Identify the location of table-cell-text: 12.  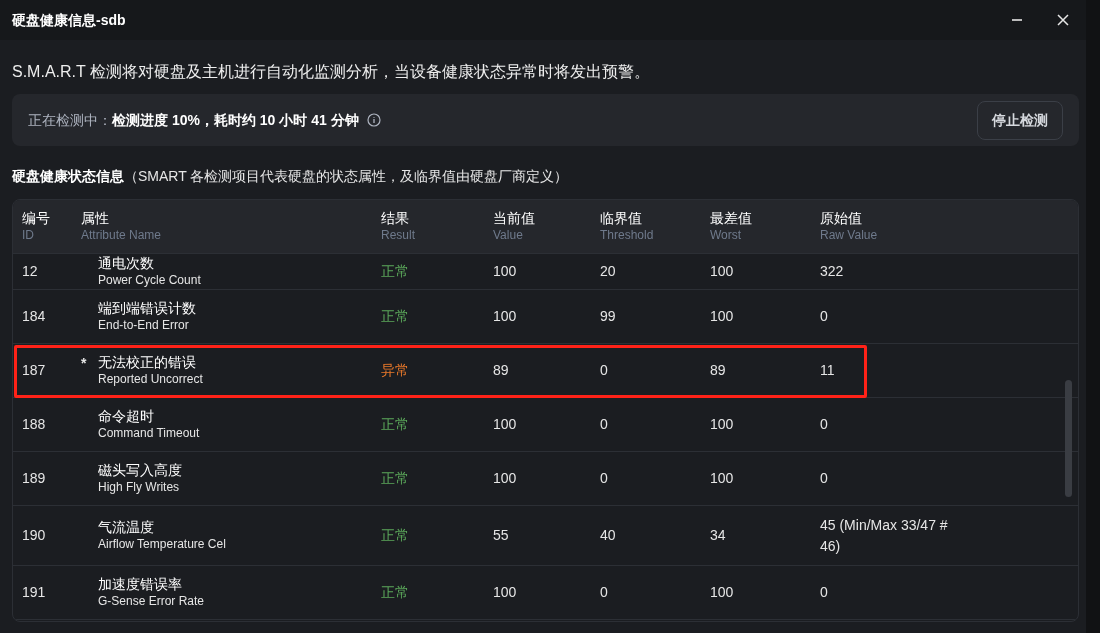
(30, 271).